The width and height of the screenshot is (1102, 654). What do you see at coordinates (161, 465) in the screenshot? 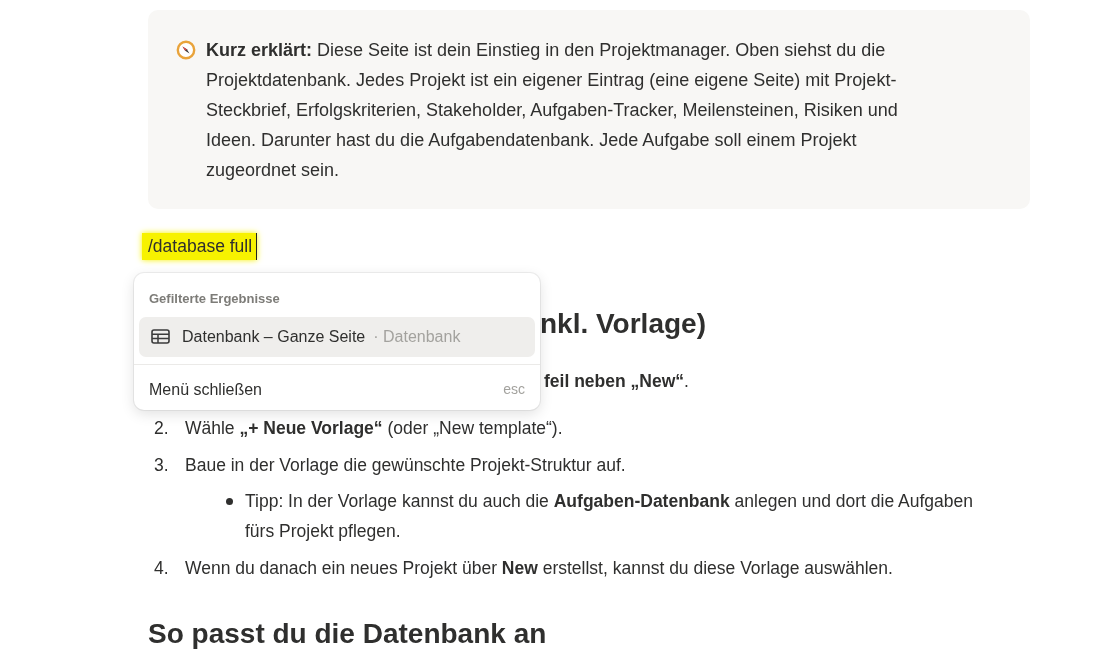
I see `list-number: 3.` at bounding box center [161, 465].